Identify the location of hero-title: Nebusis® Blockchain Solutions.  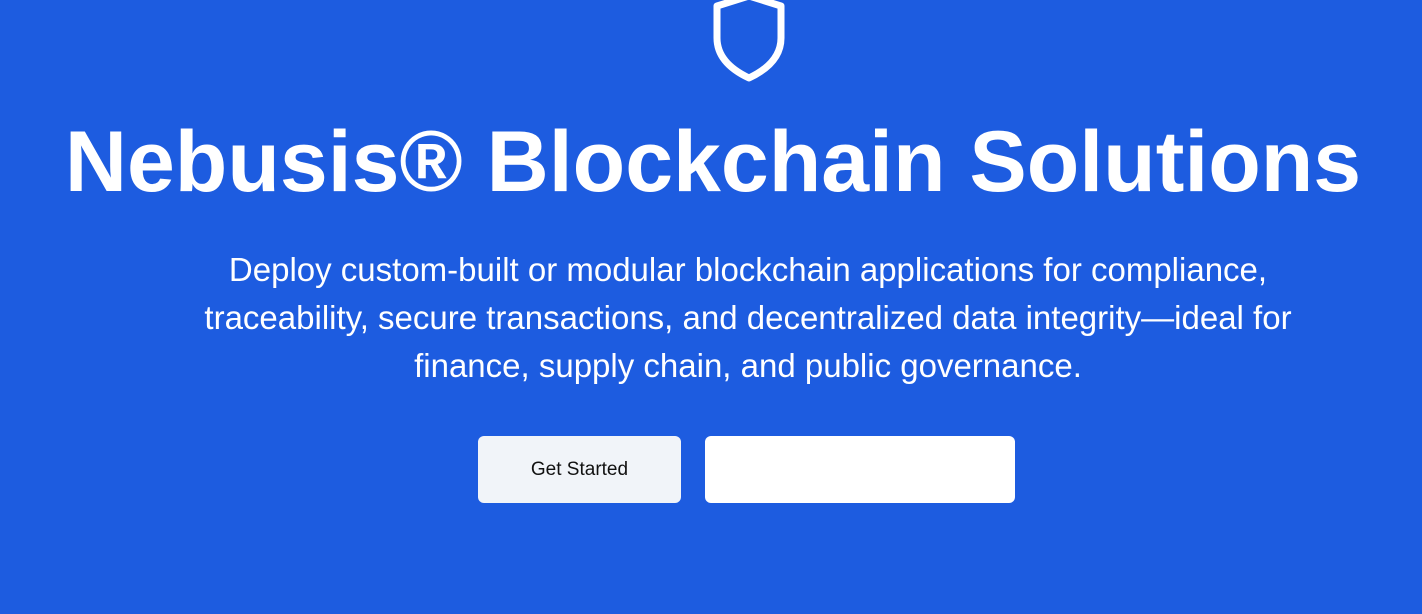
(713, 162).